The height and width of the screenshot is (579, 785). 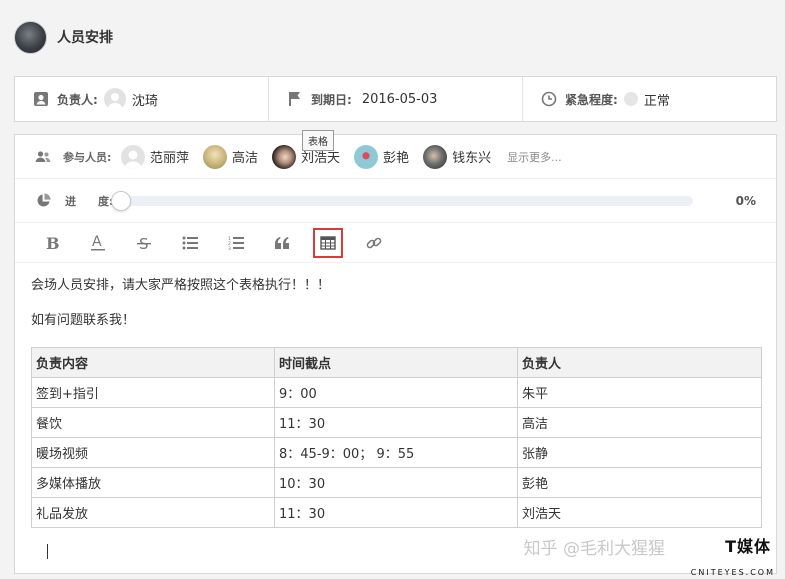 I want to click on due-date-value: 2016-05-03, so click(x=399, y=99).